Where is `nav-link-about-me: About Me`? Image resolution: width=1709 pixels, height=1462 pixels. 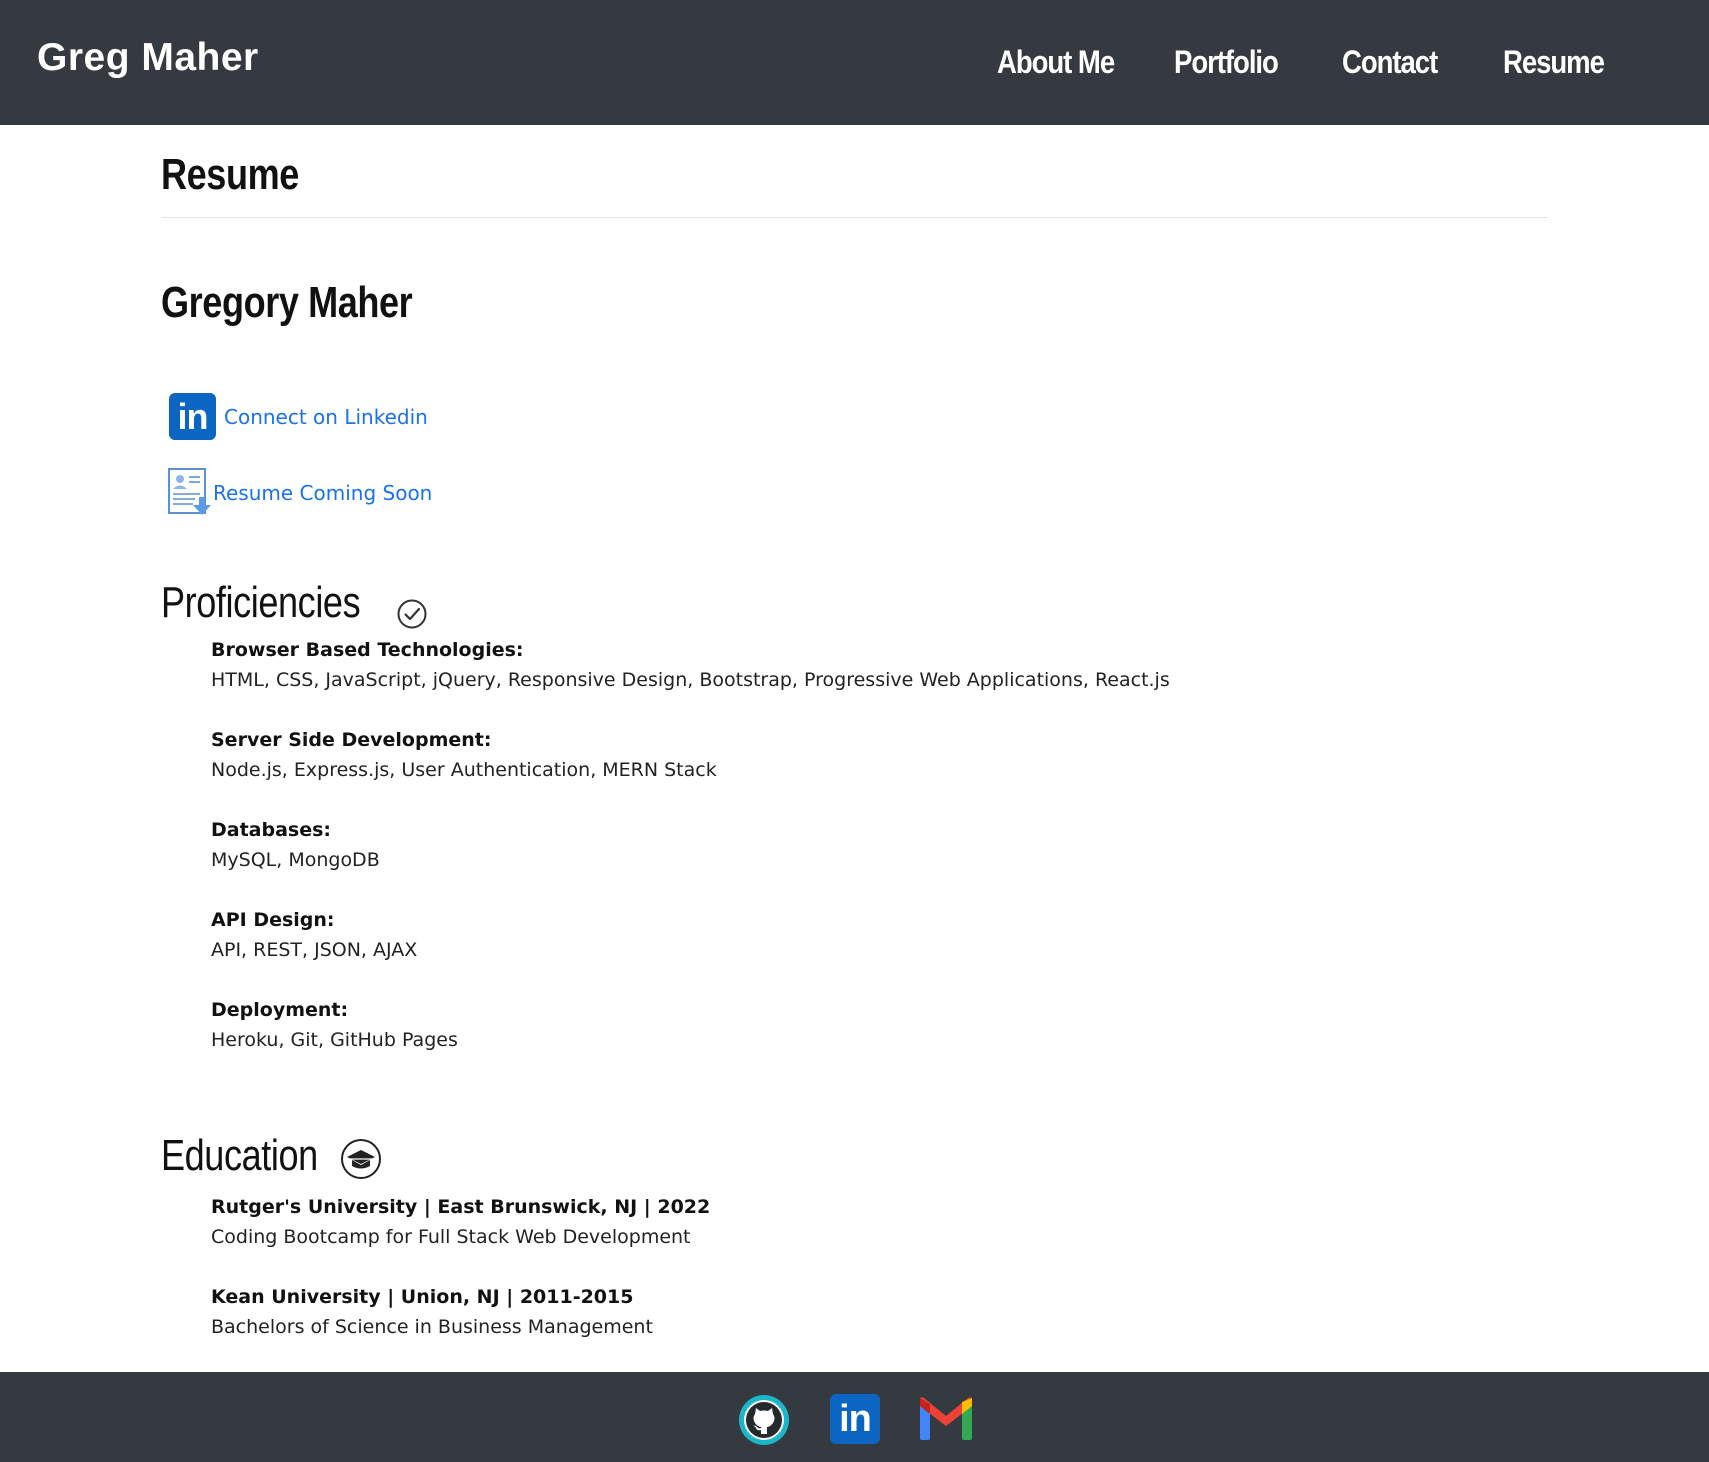 nav-link-about-me: About Me is located at coordinates (1056, 62).